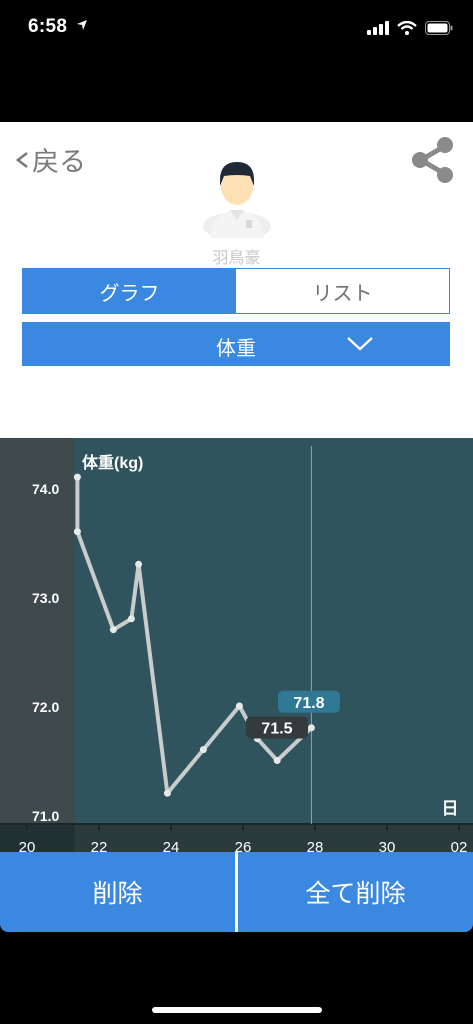 Image resolution: width=473 pixels, height=1024 pixels. Describe the element at coordinates (237, 1010) in the screenshot. I see `home-indicator` at that location.